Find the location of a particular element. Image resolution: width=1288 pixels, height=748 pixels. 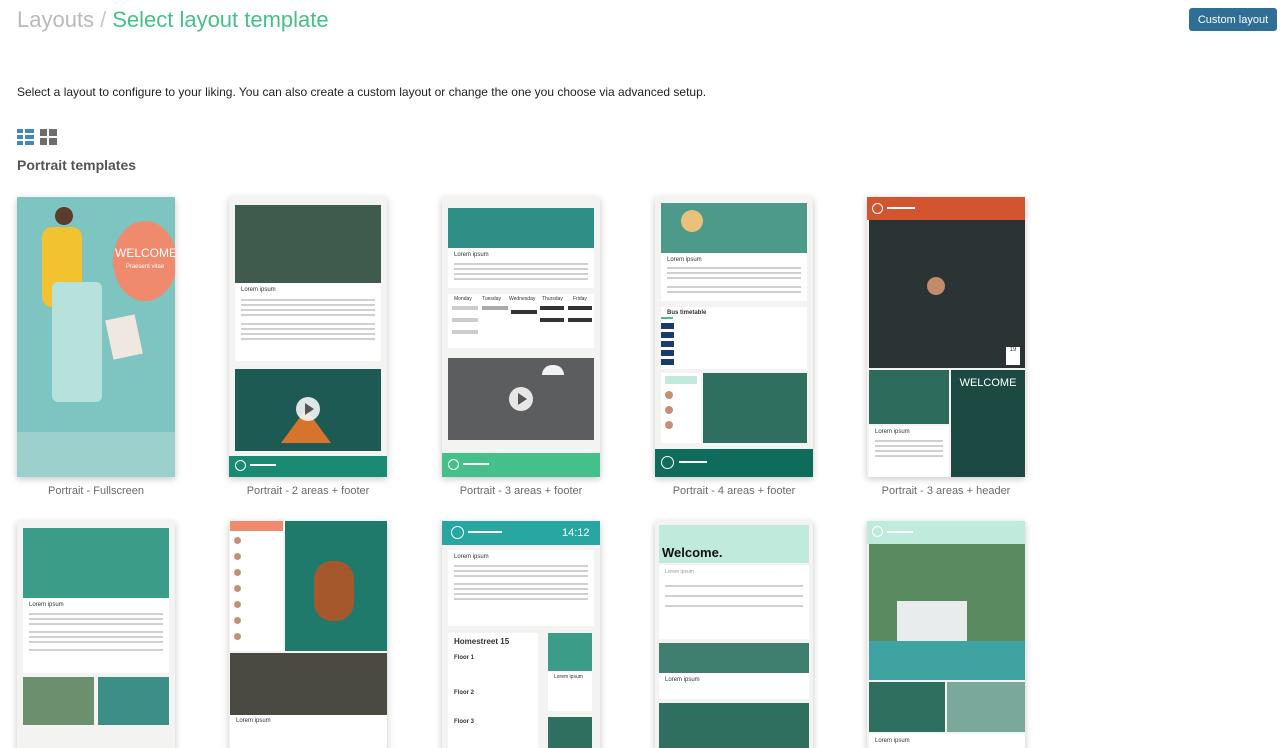

template-card-row2-2: Lorem ipsum is located at coordinates (308, 634).